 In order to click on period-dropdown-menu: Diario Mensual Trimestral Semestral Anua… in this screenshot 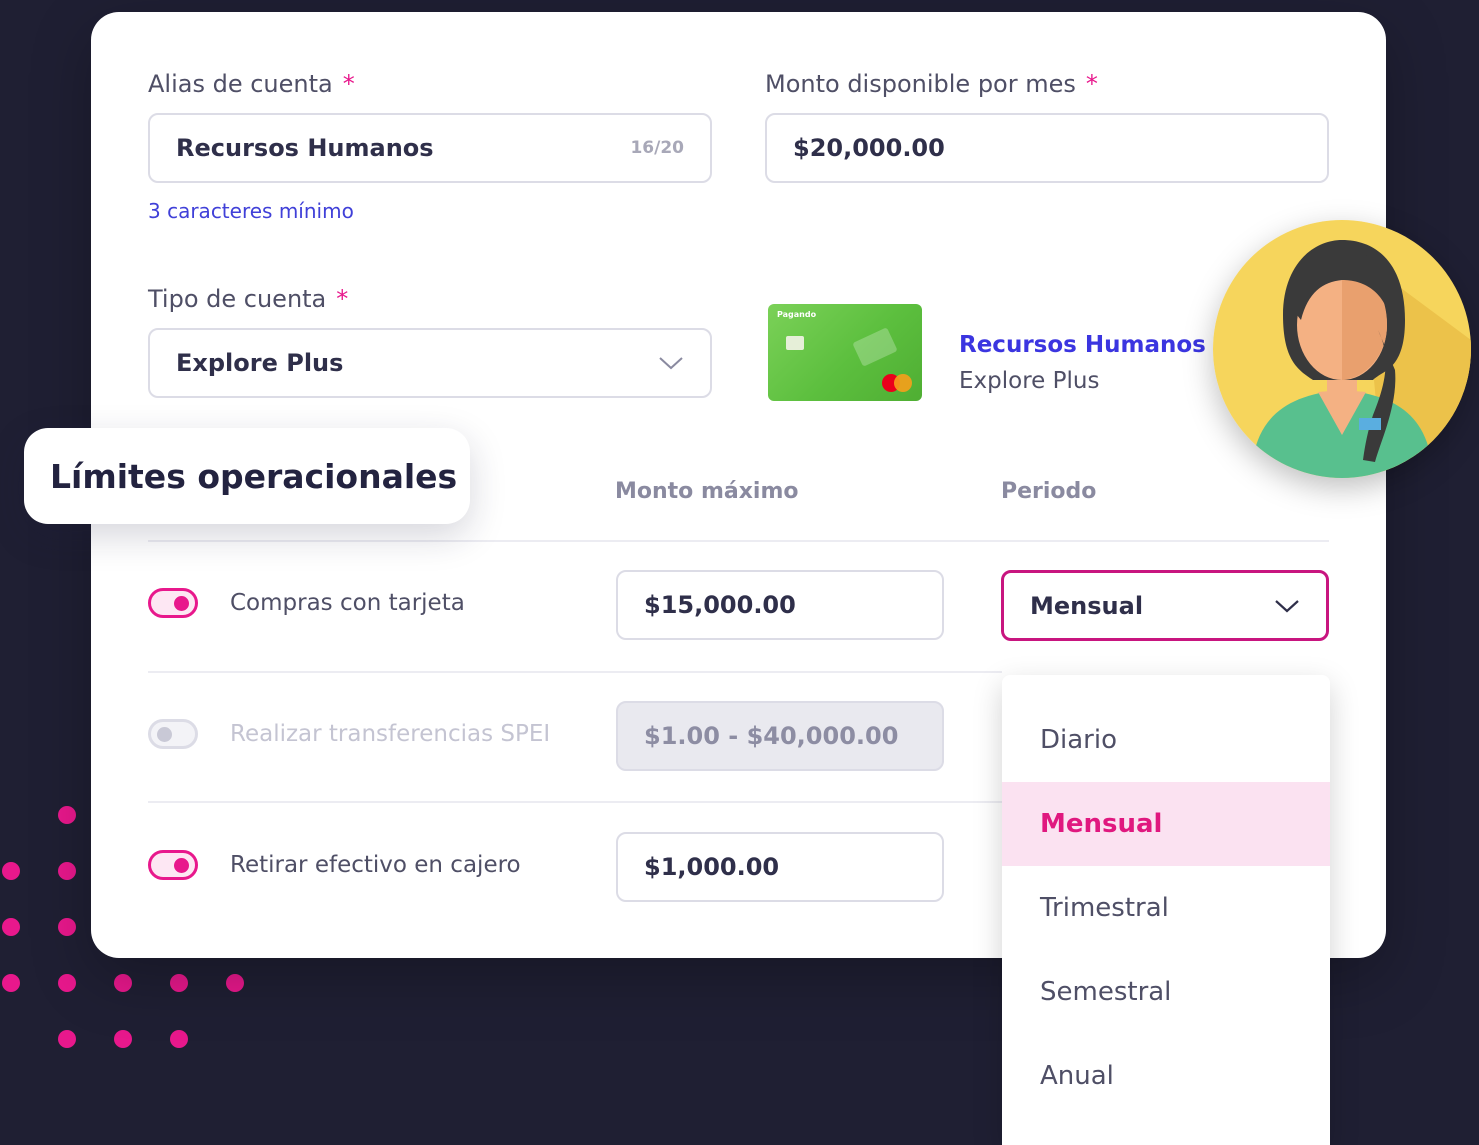, I will do `click(1166, 910)`.